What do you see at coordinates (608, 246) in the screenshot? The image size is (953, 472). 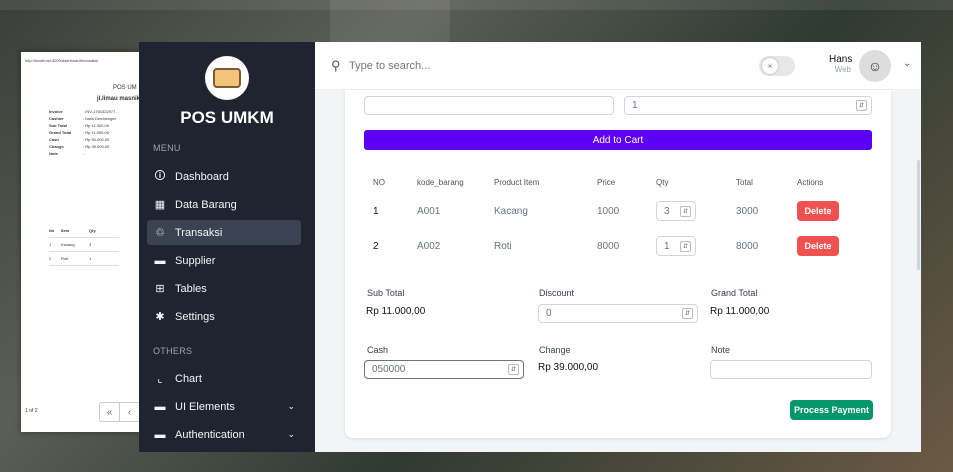 I see `cell-price: 8000` at bounding box center [608, 246].